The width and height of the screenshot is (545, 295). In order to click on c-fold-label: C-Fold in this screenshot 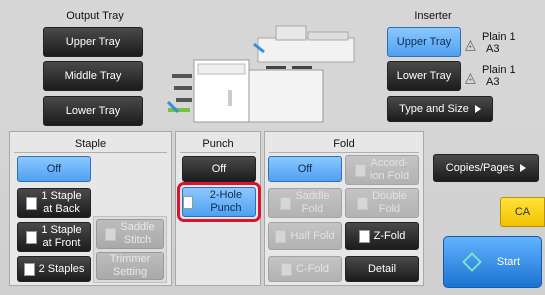, I will do `click(312, 268)`.